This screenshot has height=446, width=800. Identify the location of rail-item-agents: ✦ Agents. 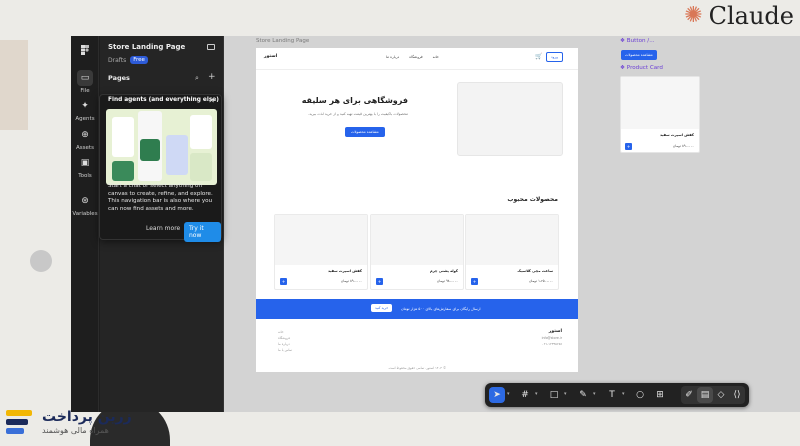
(85, 110).